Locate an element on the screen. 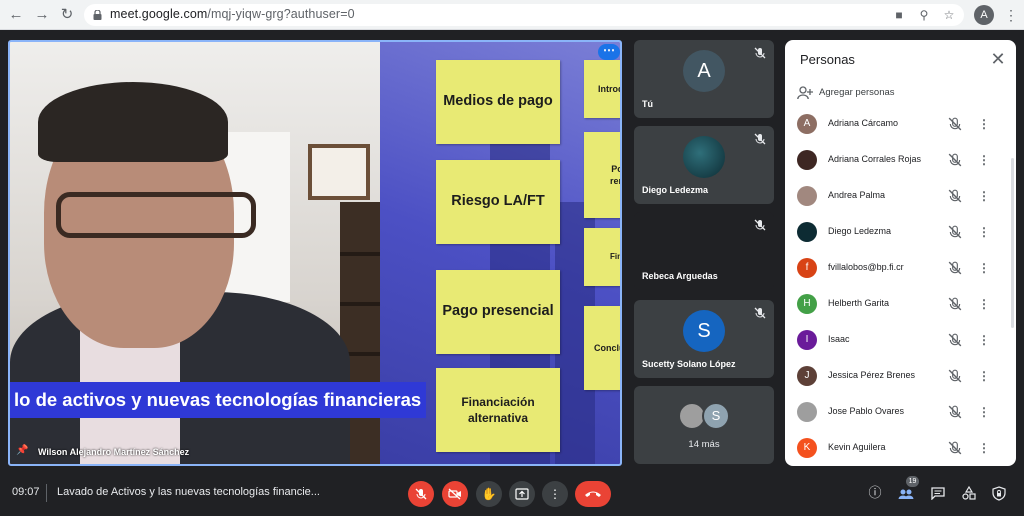  more-participants-tile: S 14 más is located at coordinates (704, 425).